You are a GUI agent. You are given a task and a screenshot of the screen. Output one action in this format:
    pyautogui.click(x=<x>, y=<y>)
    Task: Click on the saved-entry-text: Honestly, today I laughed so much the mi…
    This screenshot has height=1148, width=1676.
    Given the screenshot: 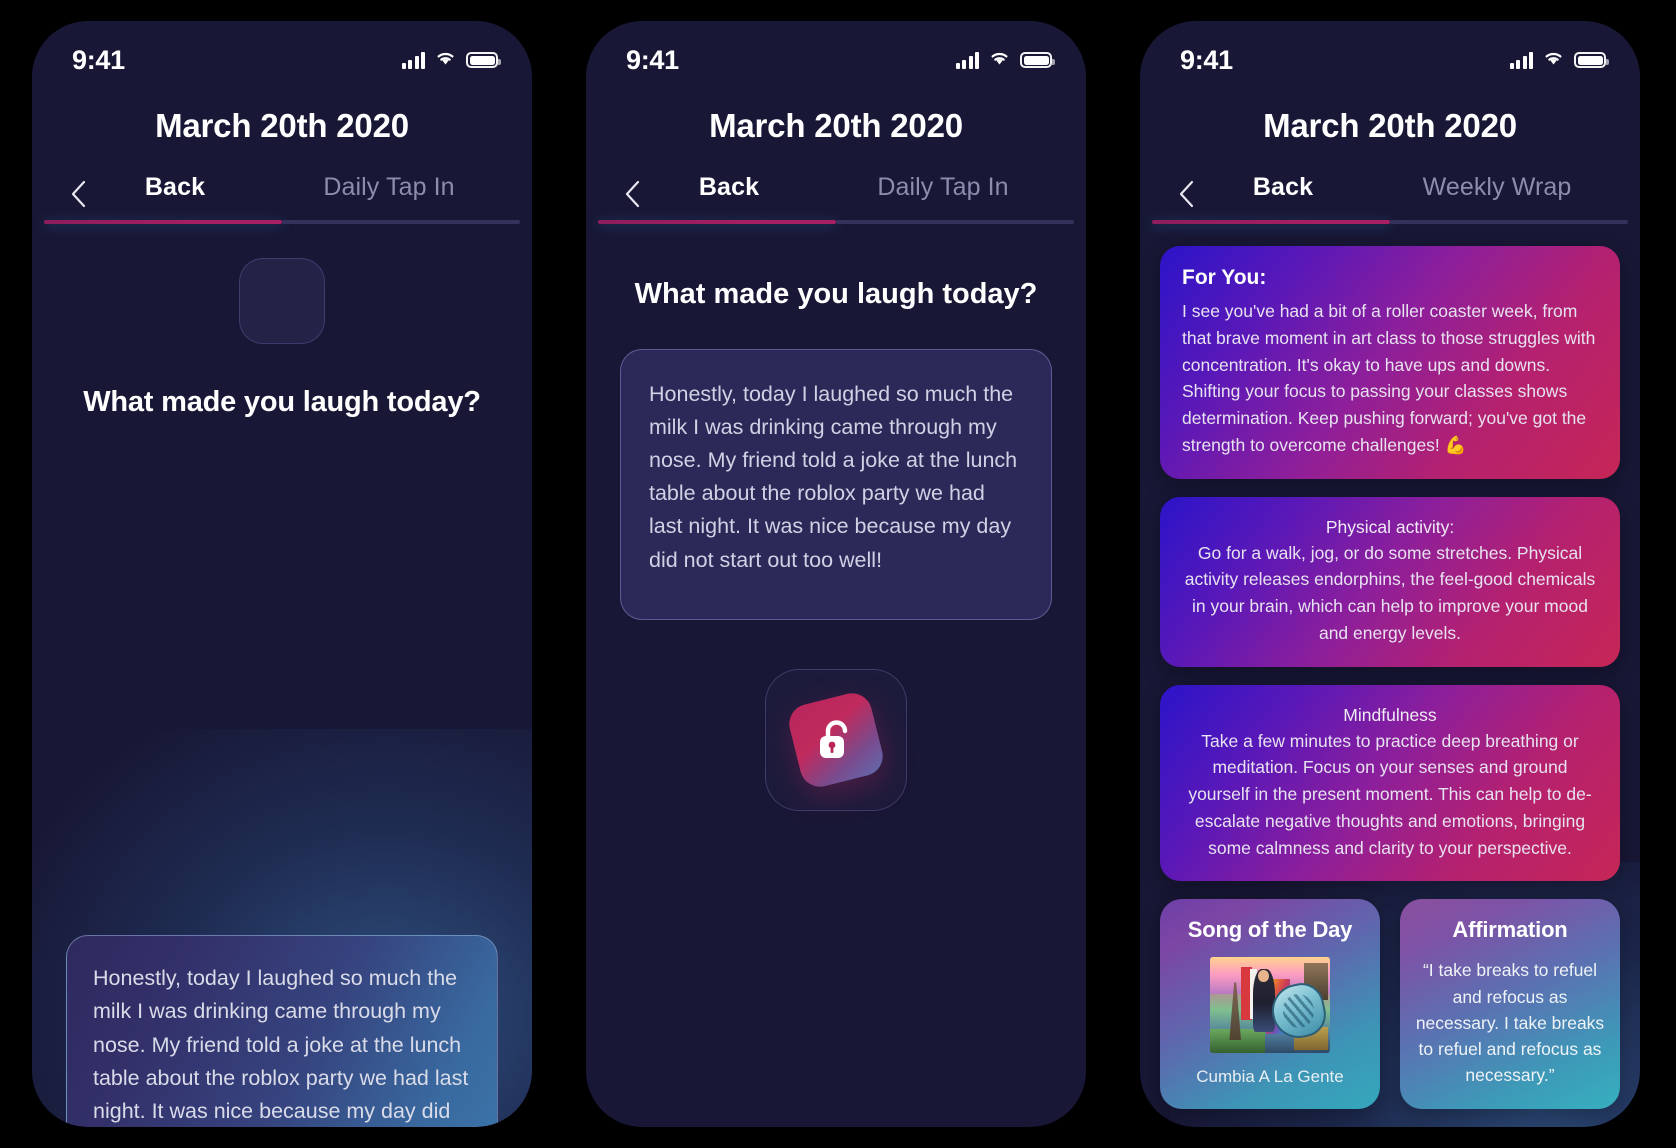 What is the action you would take?
    pyautogui.click(x=836, y=484)
    